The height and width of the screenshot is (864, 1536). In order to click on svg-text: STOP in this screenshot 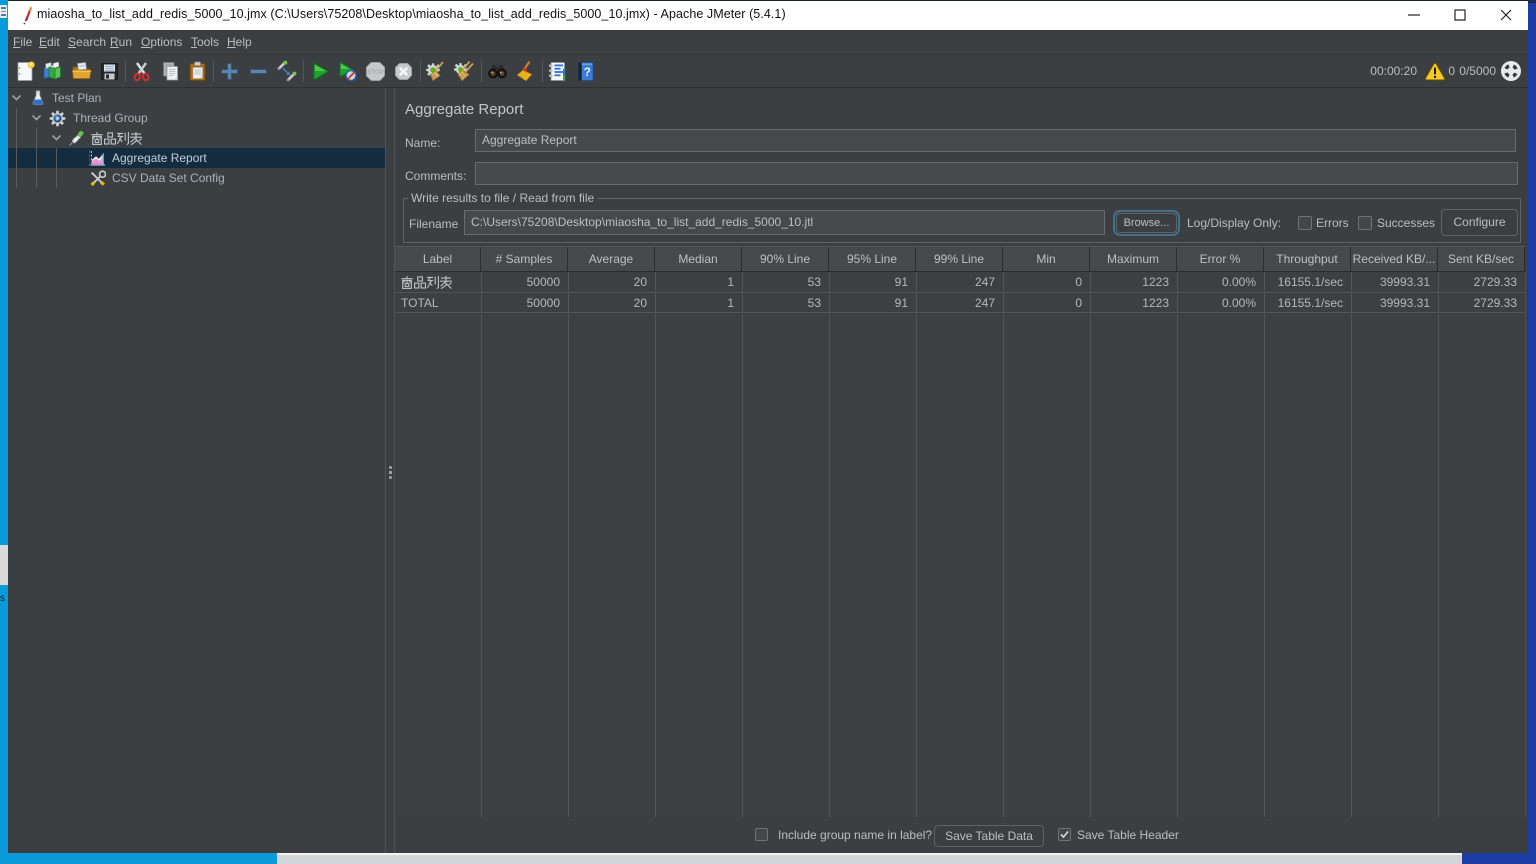, I will do `click(375, 72)`.